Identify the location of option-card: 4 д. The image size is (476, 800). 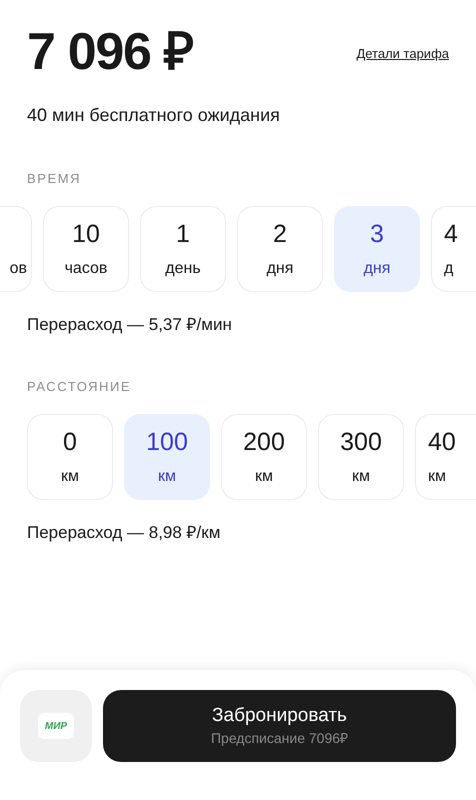
(453, 249).